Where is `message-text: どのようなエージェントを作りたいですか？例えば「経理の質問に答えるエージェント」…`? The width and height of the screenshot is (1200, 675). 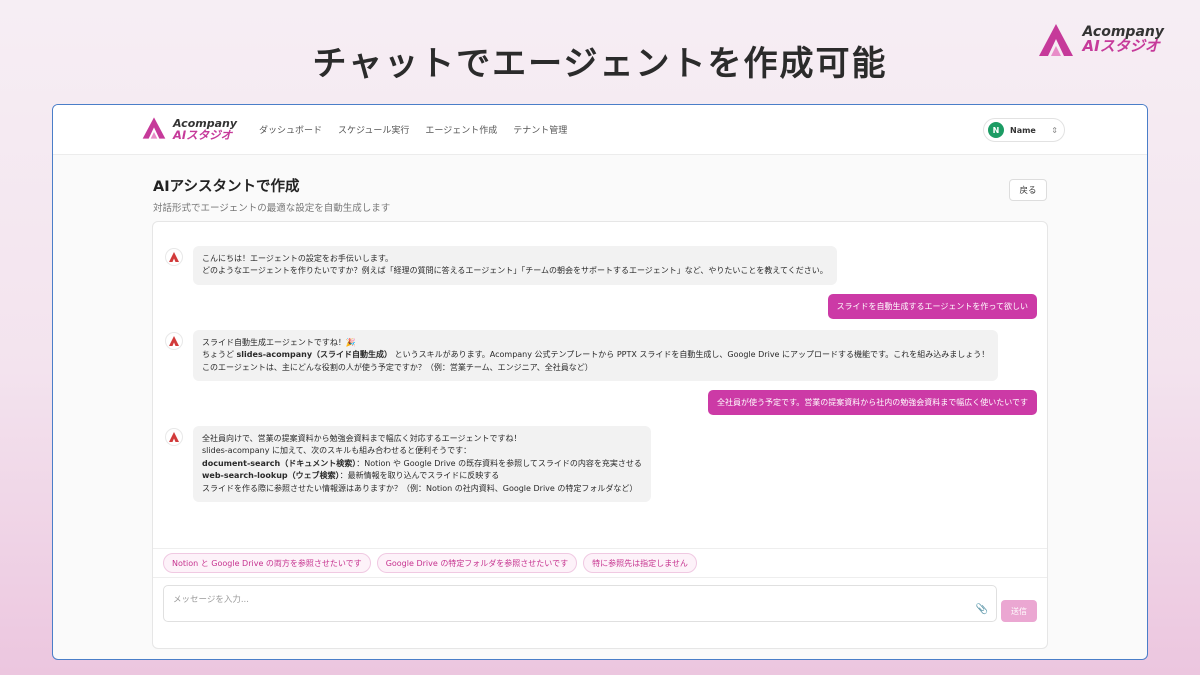 message-text: どのようなエージェントを作りたいですか？例えば「経理の質問に答えるエージェント」… is located at coordinates (515, 271).